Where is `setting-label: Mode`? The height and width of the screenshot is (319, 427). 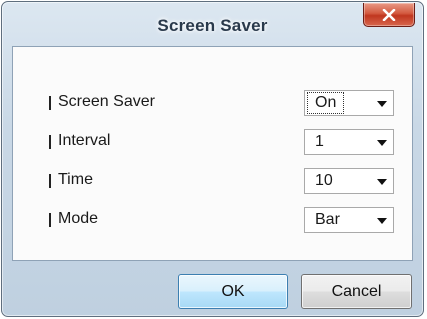 setting-label: Mode is located at coordinates (78, 218).